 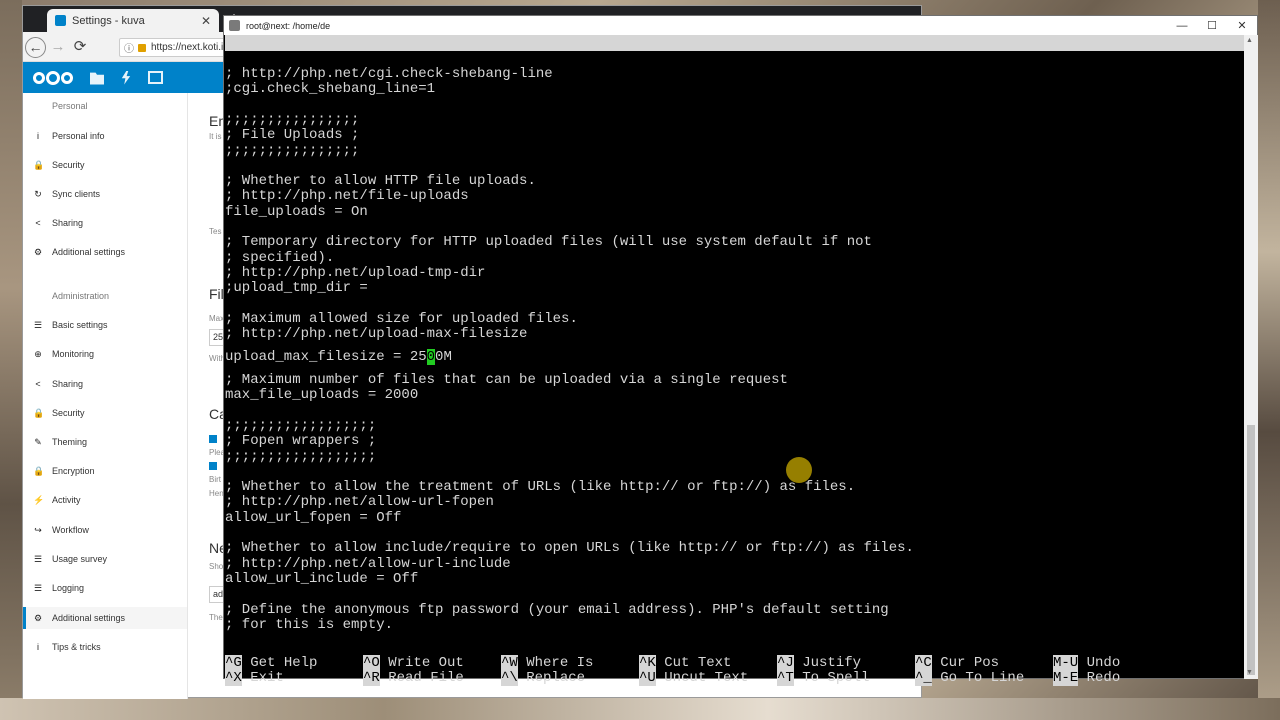 What do you see at coordinates (555, 663) in the screenshot?
I see `shortcut-label: Where Is` at bounding box center [555, 663].